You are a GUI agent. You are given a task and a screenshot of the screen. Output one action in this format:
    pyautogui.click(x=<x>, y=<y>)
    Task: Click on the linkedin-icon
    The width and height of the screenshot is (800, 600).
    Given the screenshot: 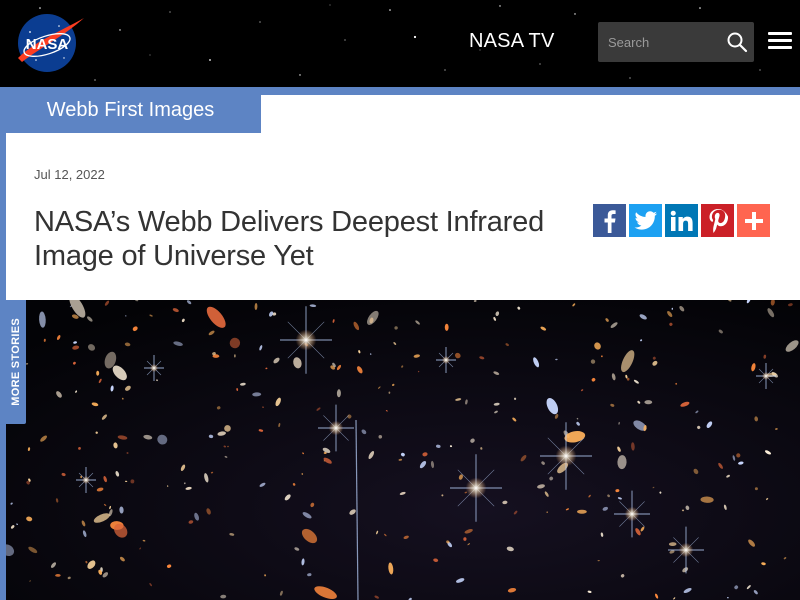 What is the action you would take?
    pyautogui.click(x=681, y=220)
    